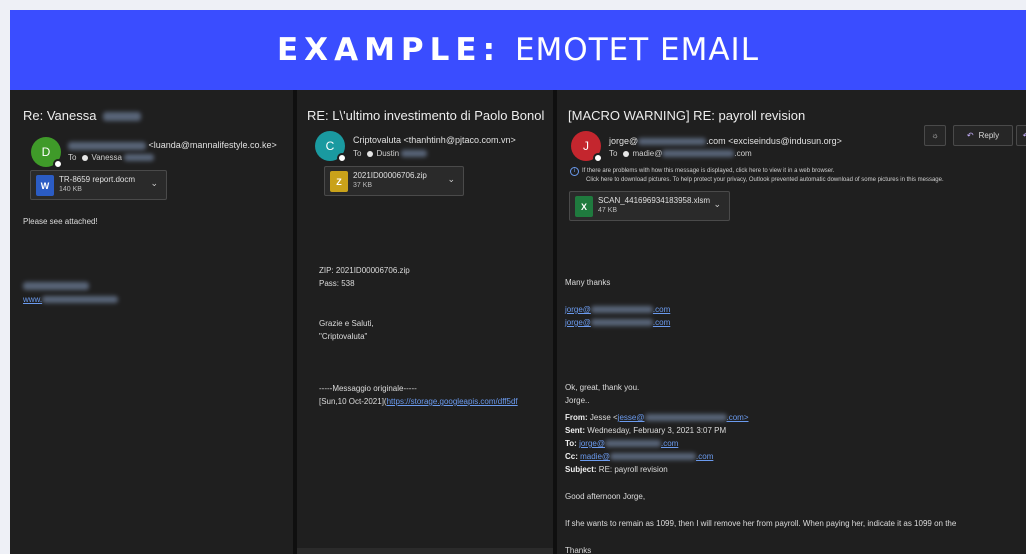 The width and height of the screenshot is (1026, 554). What do you see at coordinates (434, 140) in the screenshot?
I see `sender-line: Criptovaluta <thanhtinh@pjtaco.com.vn>` at bounding box center [434, 140].